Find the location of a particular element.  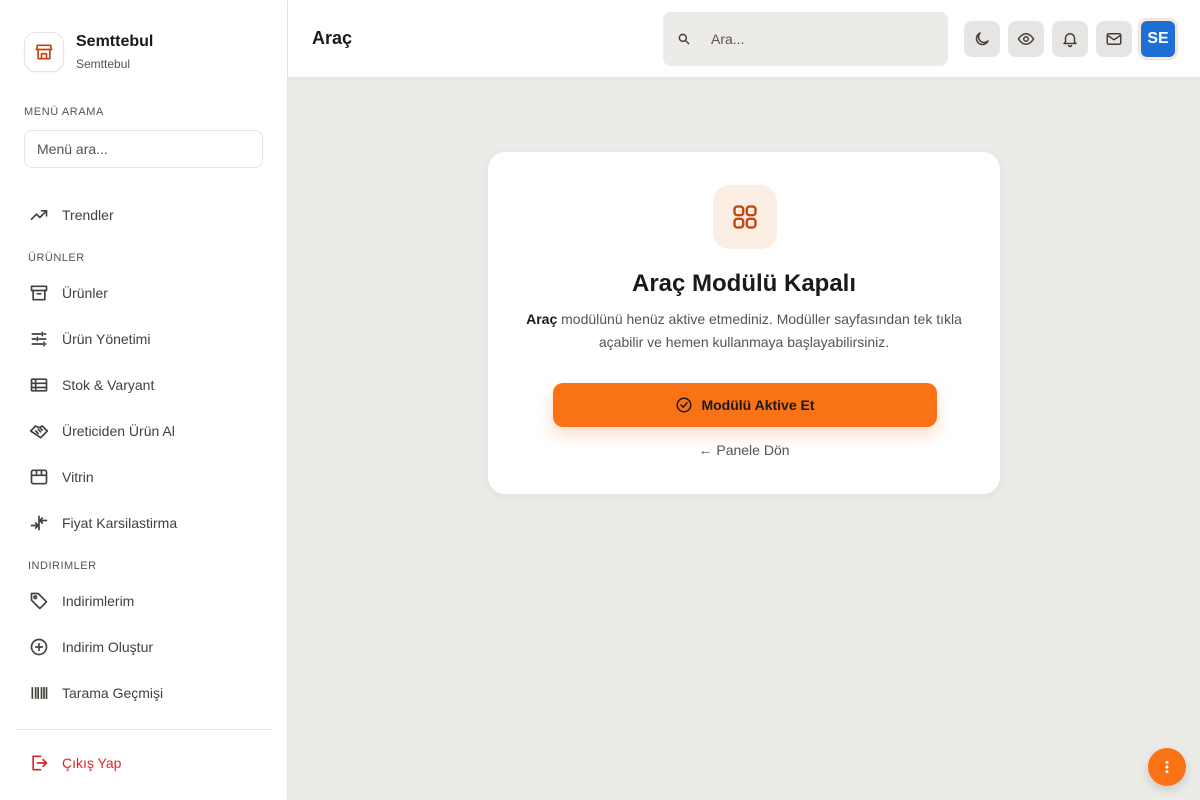

grid-icon is located at coordinates (745, 217).